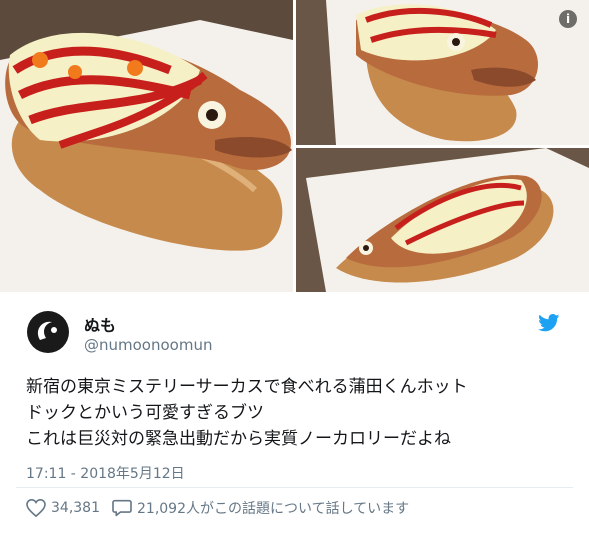 This screenshot has height=533, width=589. I want to click on user-name: ぬも, so click(100, 324).